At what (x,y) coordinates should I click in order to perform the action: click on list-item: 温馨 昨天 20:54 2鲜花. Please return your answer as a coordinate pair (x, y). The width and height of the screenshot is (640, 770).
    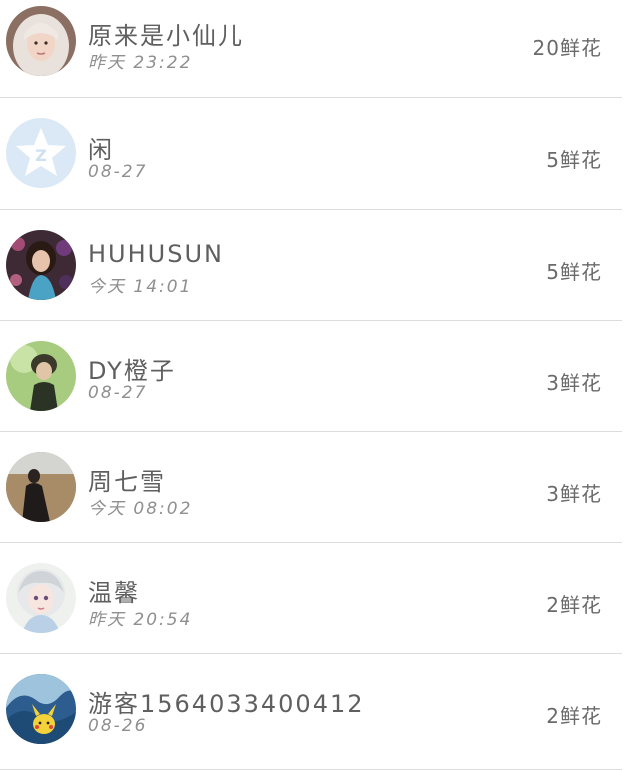
    Looking at the image, I should click on (311, 598).